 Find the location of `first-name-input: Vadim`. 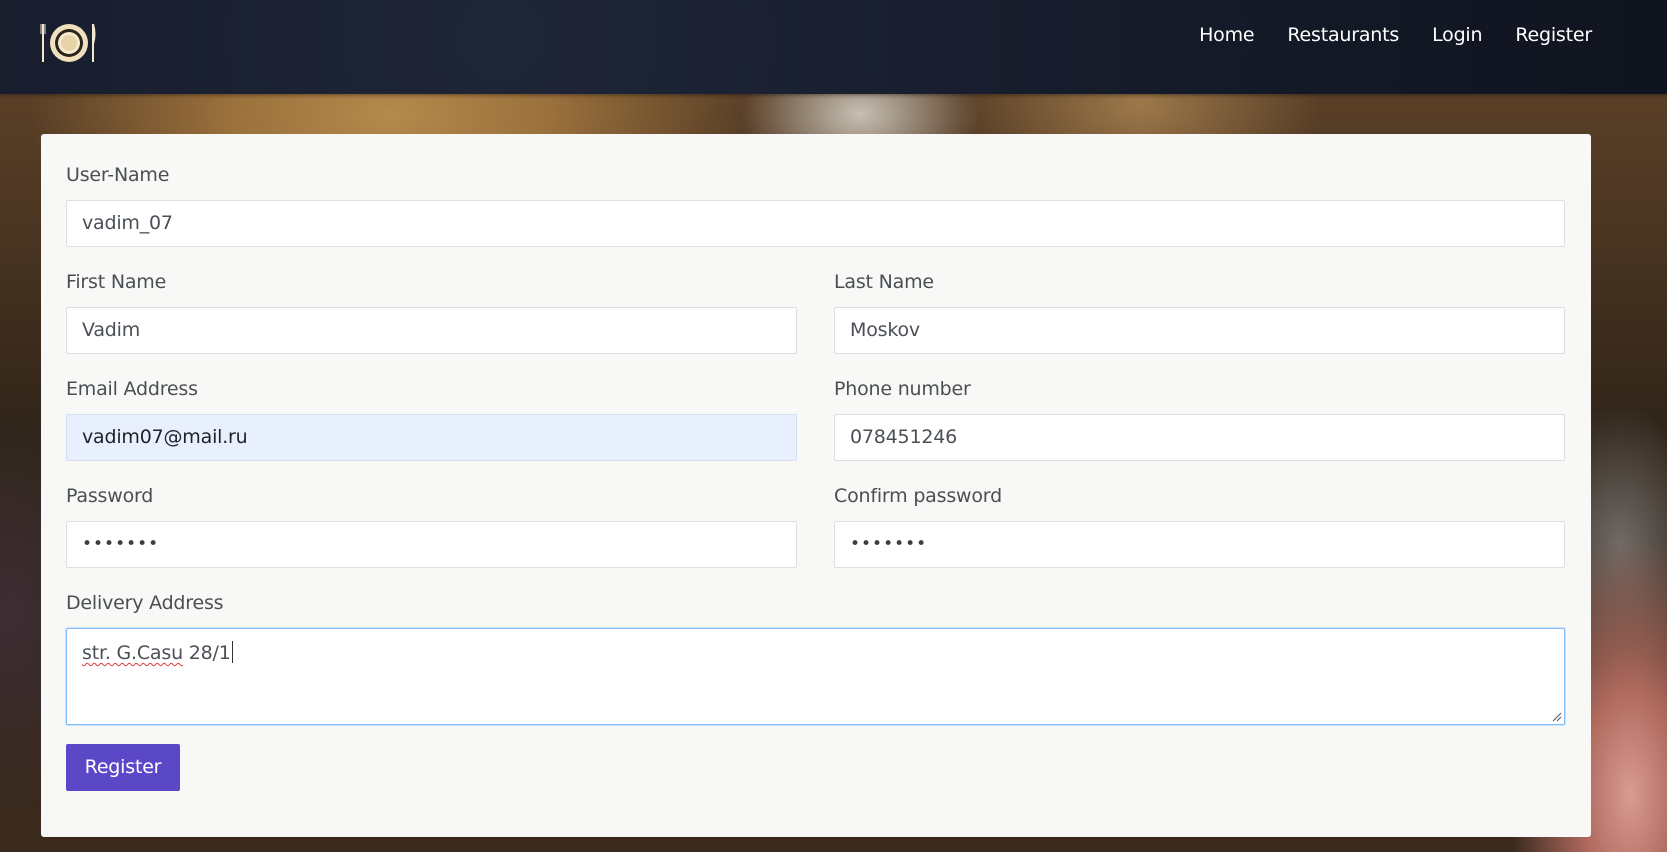

first-name-input: Vadim is located at coordinates (431, 330).